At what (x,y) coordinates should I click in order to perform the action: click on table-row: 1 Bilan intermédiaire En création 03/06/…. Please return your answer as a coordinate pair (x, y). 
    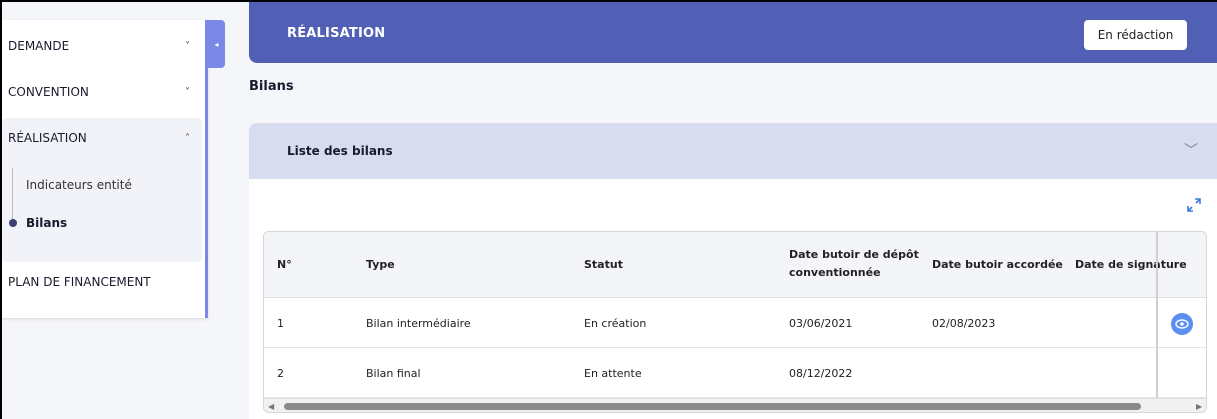
    Looking at the image, I should click on (735, 323).